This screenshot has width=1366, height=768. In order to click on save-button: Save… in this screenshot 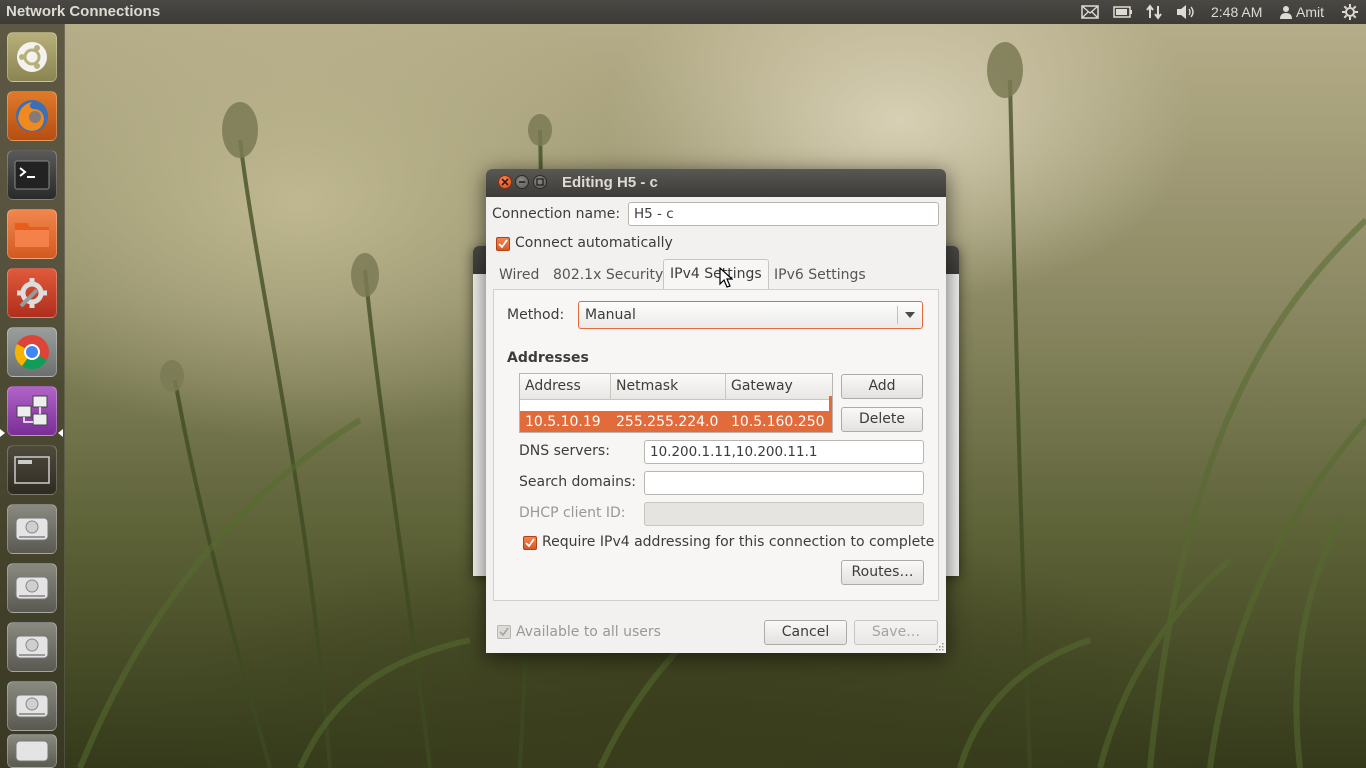, I will do `click(896, 632)`.